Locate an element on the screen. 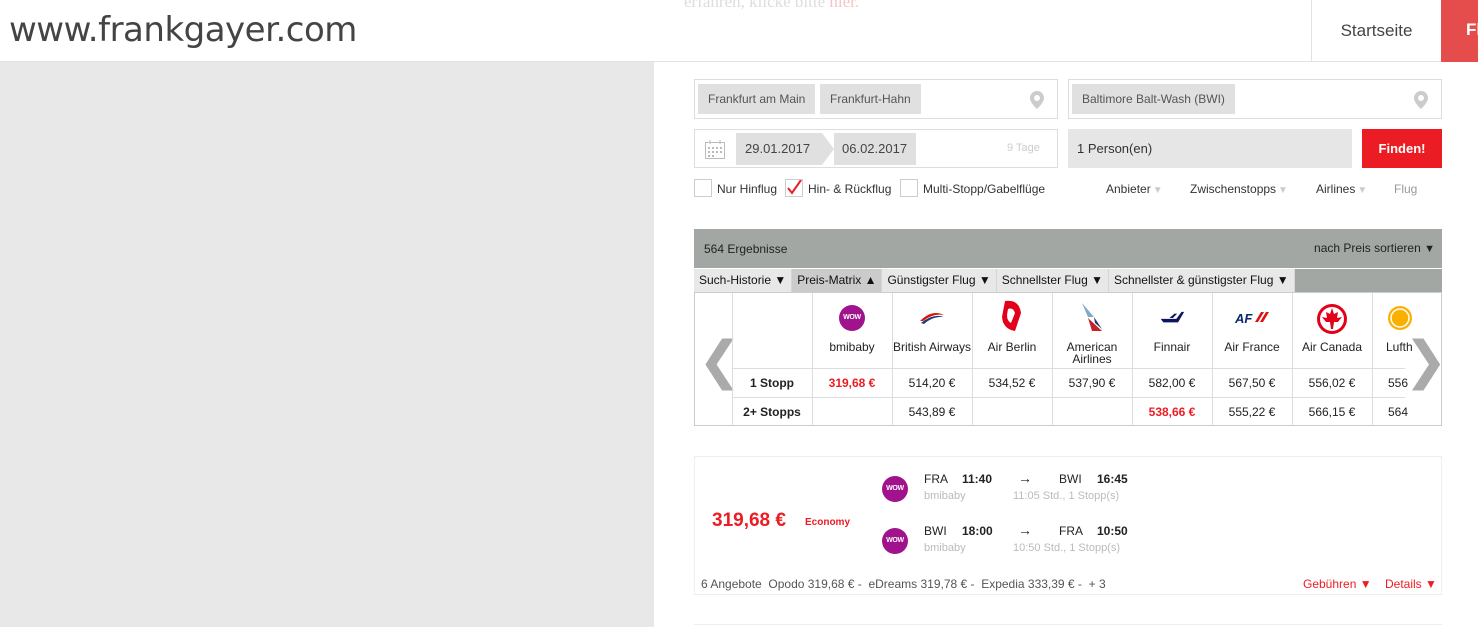  airline-col-british-airways: British Airways is located at coordinates (932, 331).